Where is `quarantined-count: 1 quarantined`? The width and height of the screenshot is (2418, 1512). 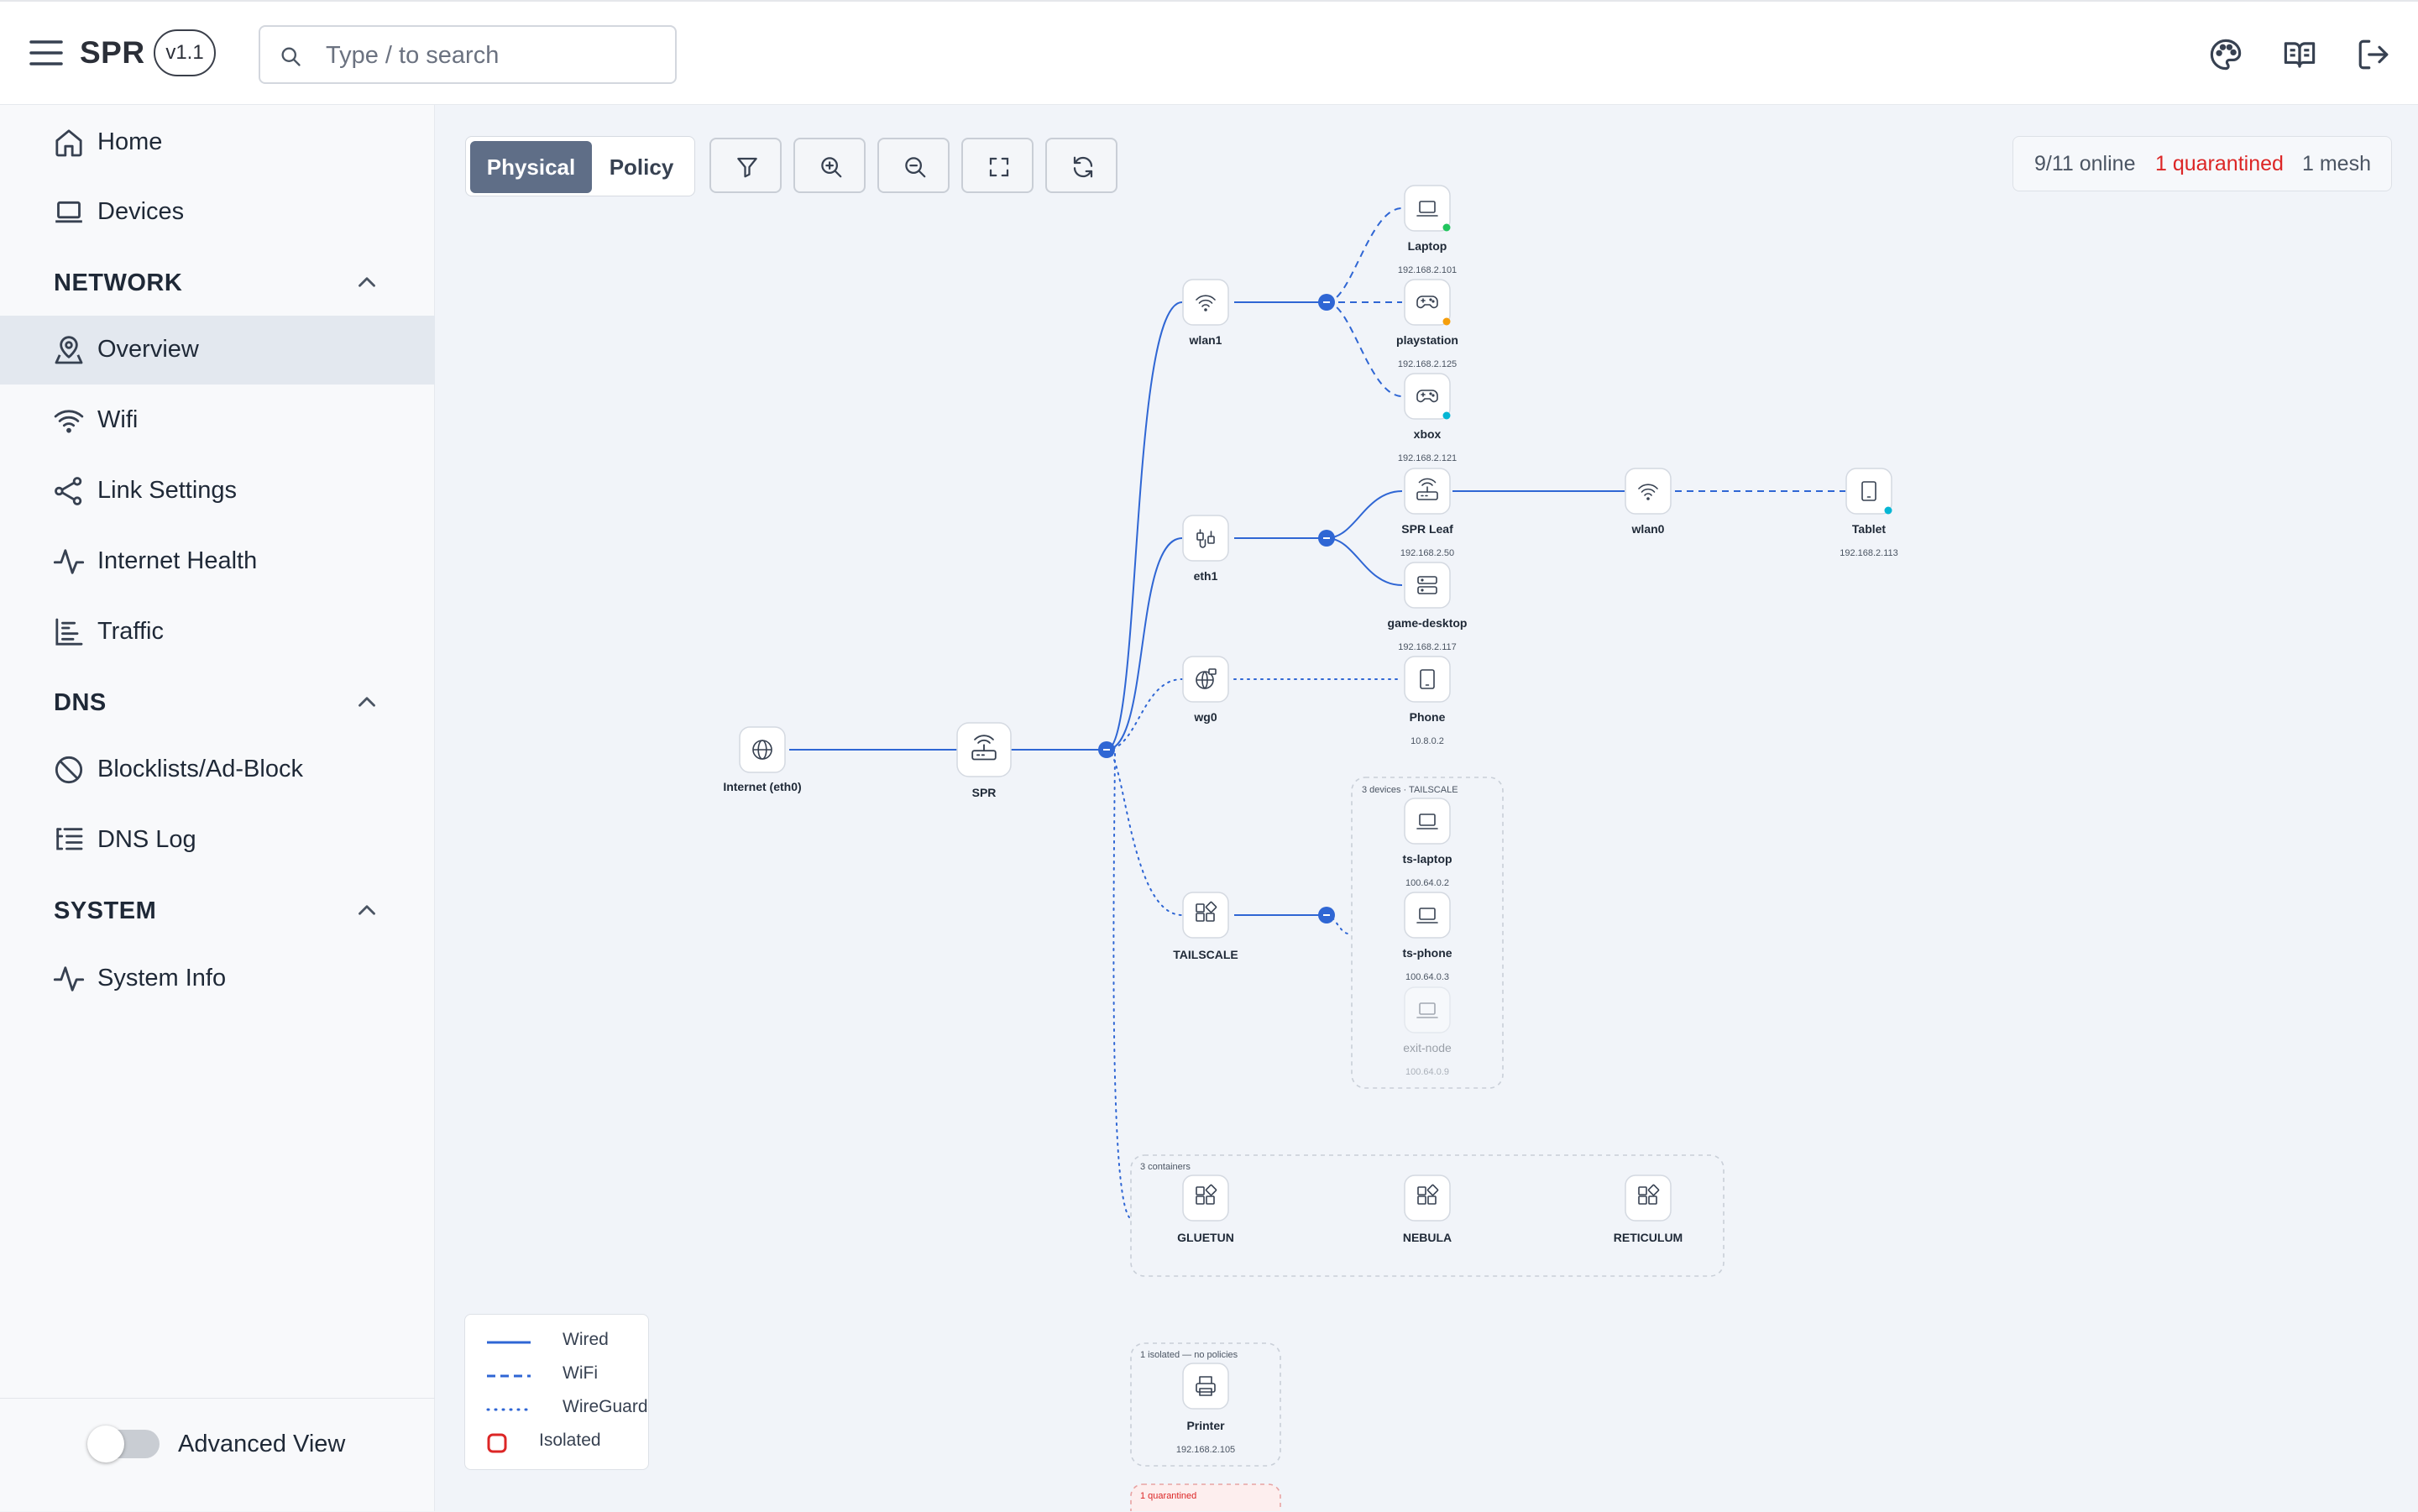
quarantined-count: 1 quarantined is located at coordinates (2219, 164).